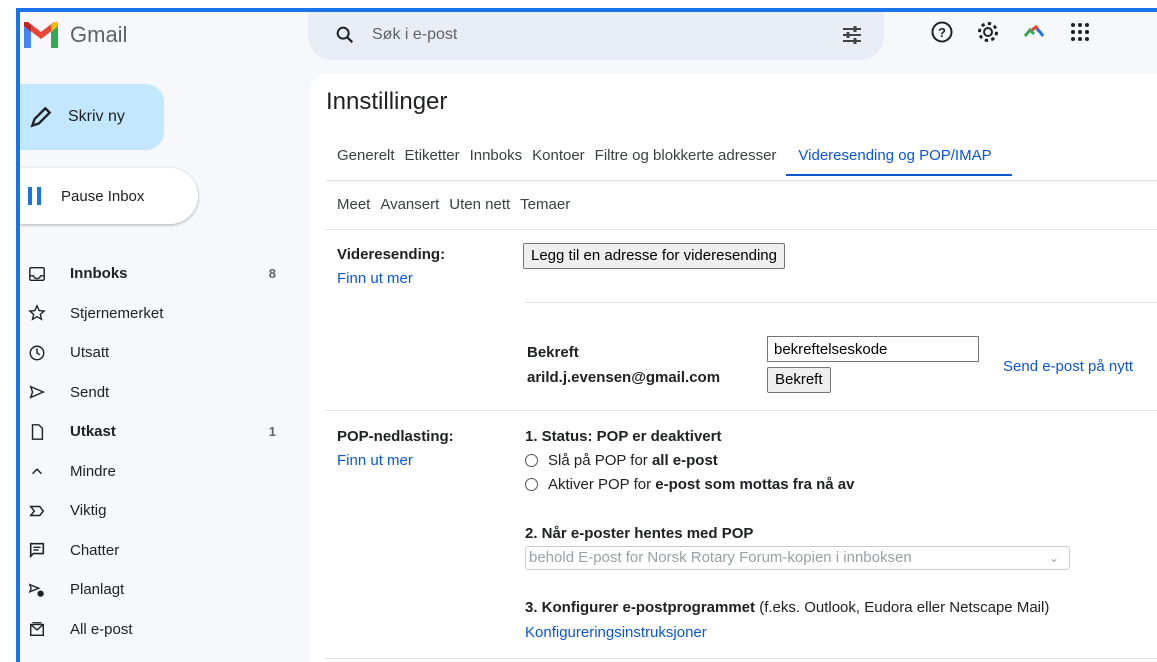 This screenshot has width=1157, height=662. Describe the element at coordinates (1080, 32) in the screenshot. I see `apps-grid-icon` at that location.